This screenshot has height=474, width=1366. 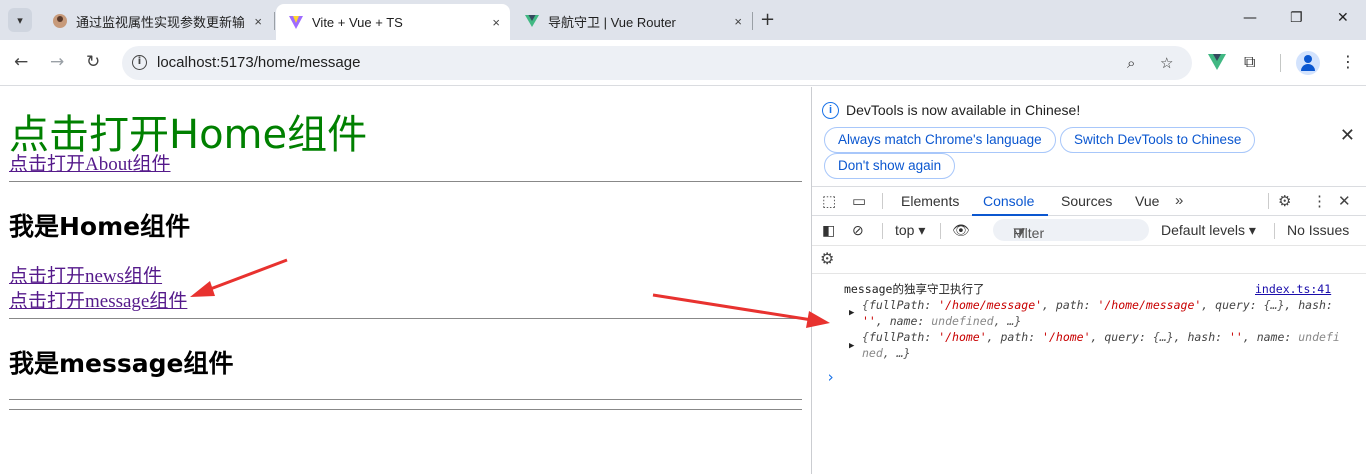 What do you see at coordinates (1149, 305) in the screenshot?
I see `to-path: '/home/message'` at bounding box center [1149, 305].